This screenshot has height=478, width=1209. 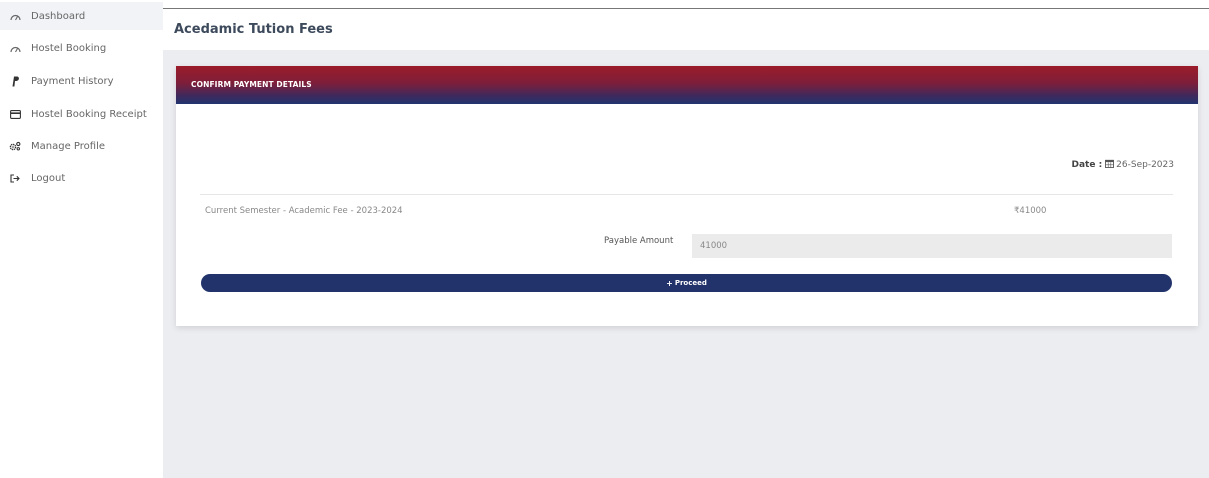 What do you see at coordinates (15, 81) in the screenshot?
I see `paypal-icon` at bounding box center [15, 81].